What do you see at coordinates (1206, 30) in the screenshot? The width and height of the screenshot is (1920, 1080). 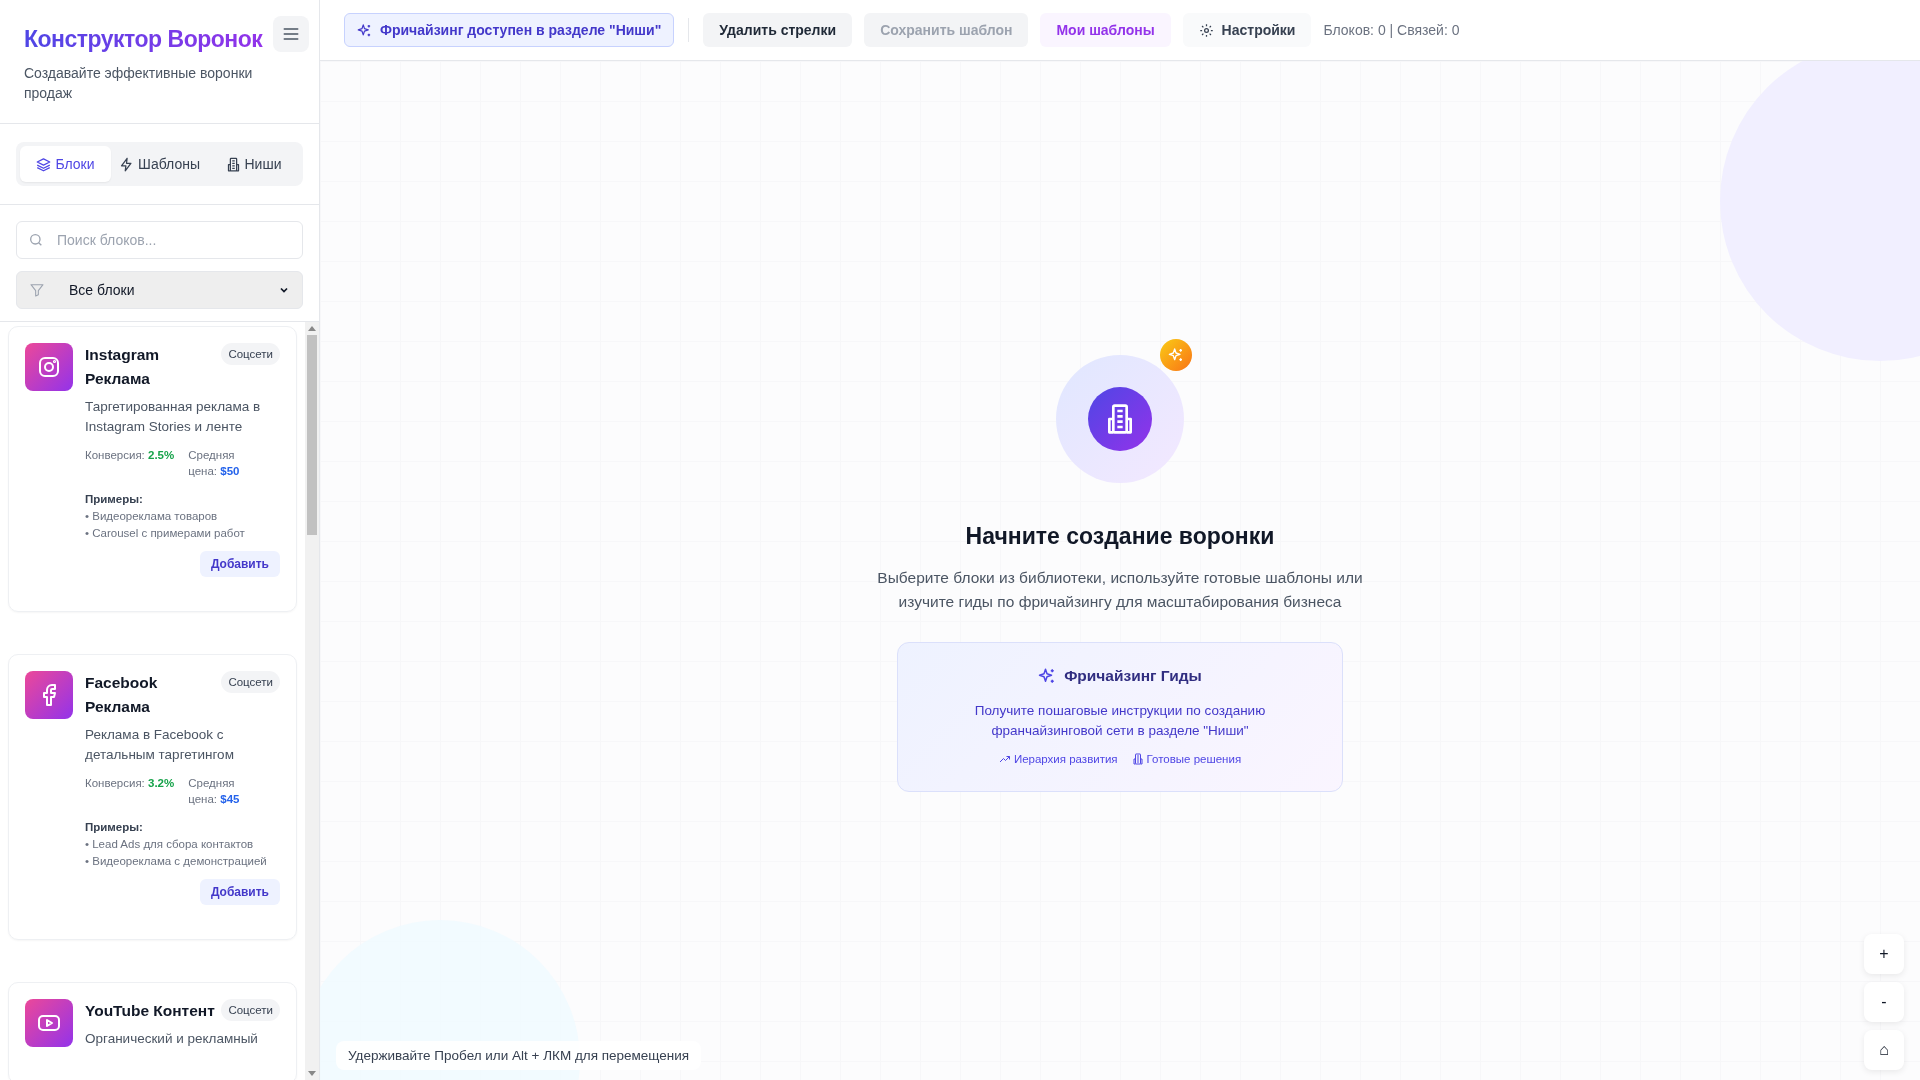 I see `settings-icon` at bounding box center [1206, 30].